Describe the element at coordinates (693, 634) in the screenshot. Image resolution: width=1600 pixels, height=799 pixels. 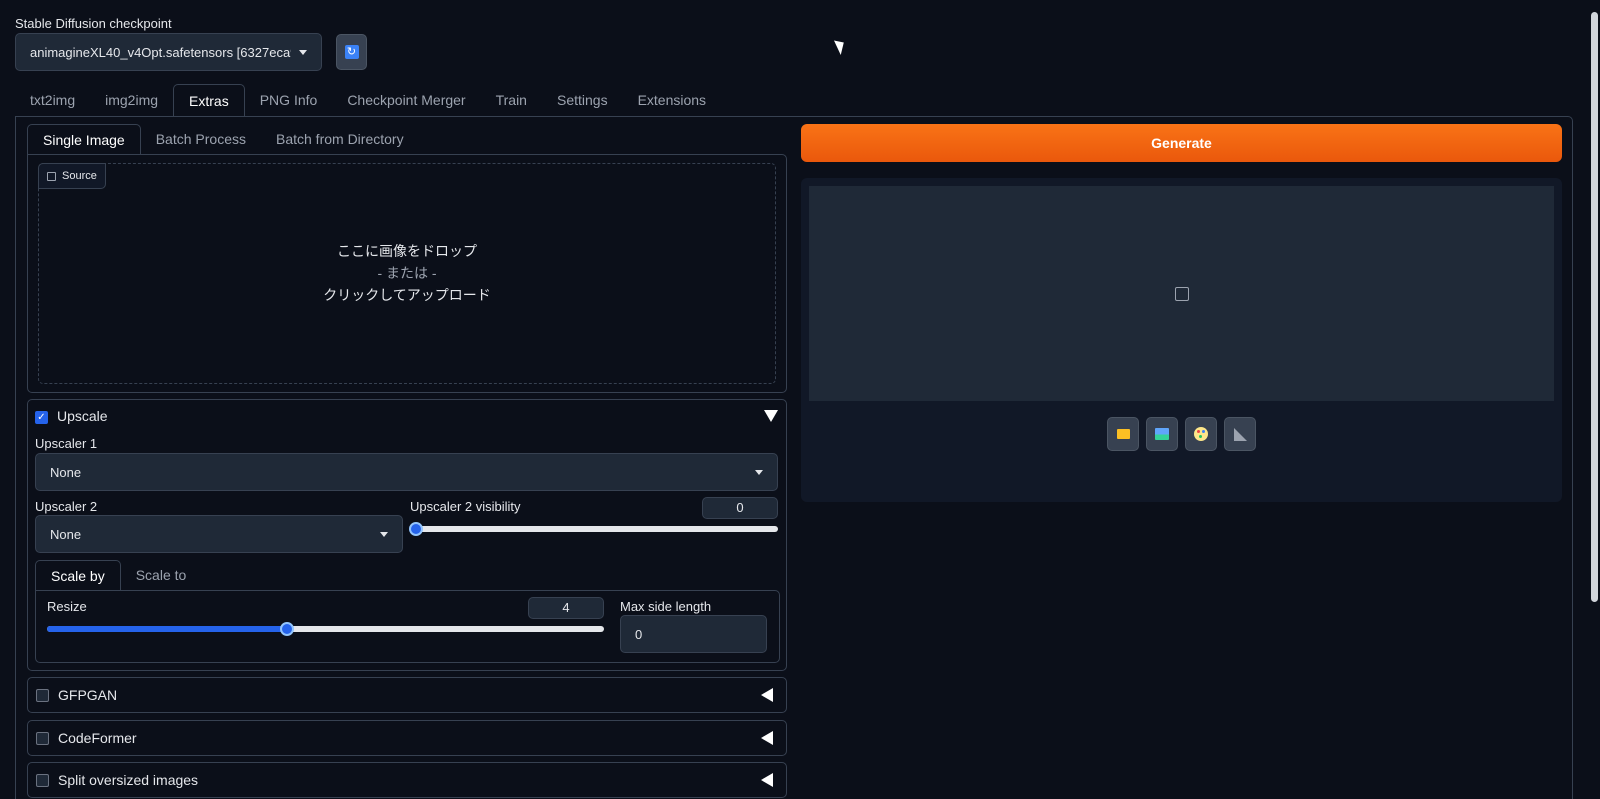
I see `max-side-length-input: 0` at that location.